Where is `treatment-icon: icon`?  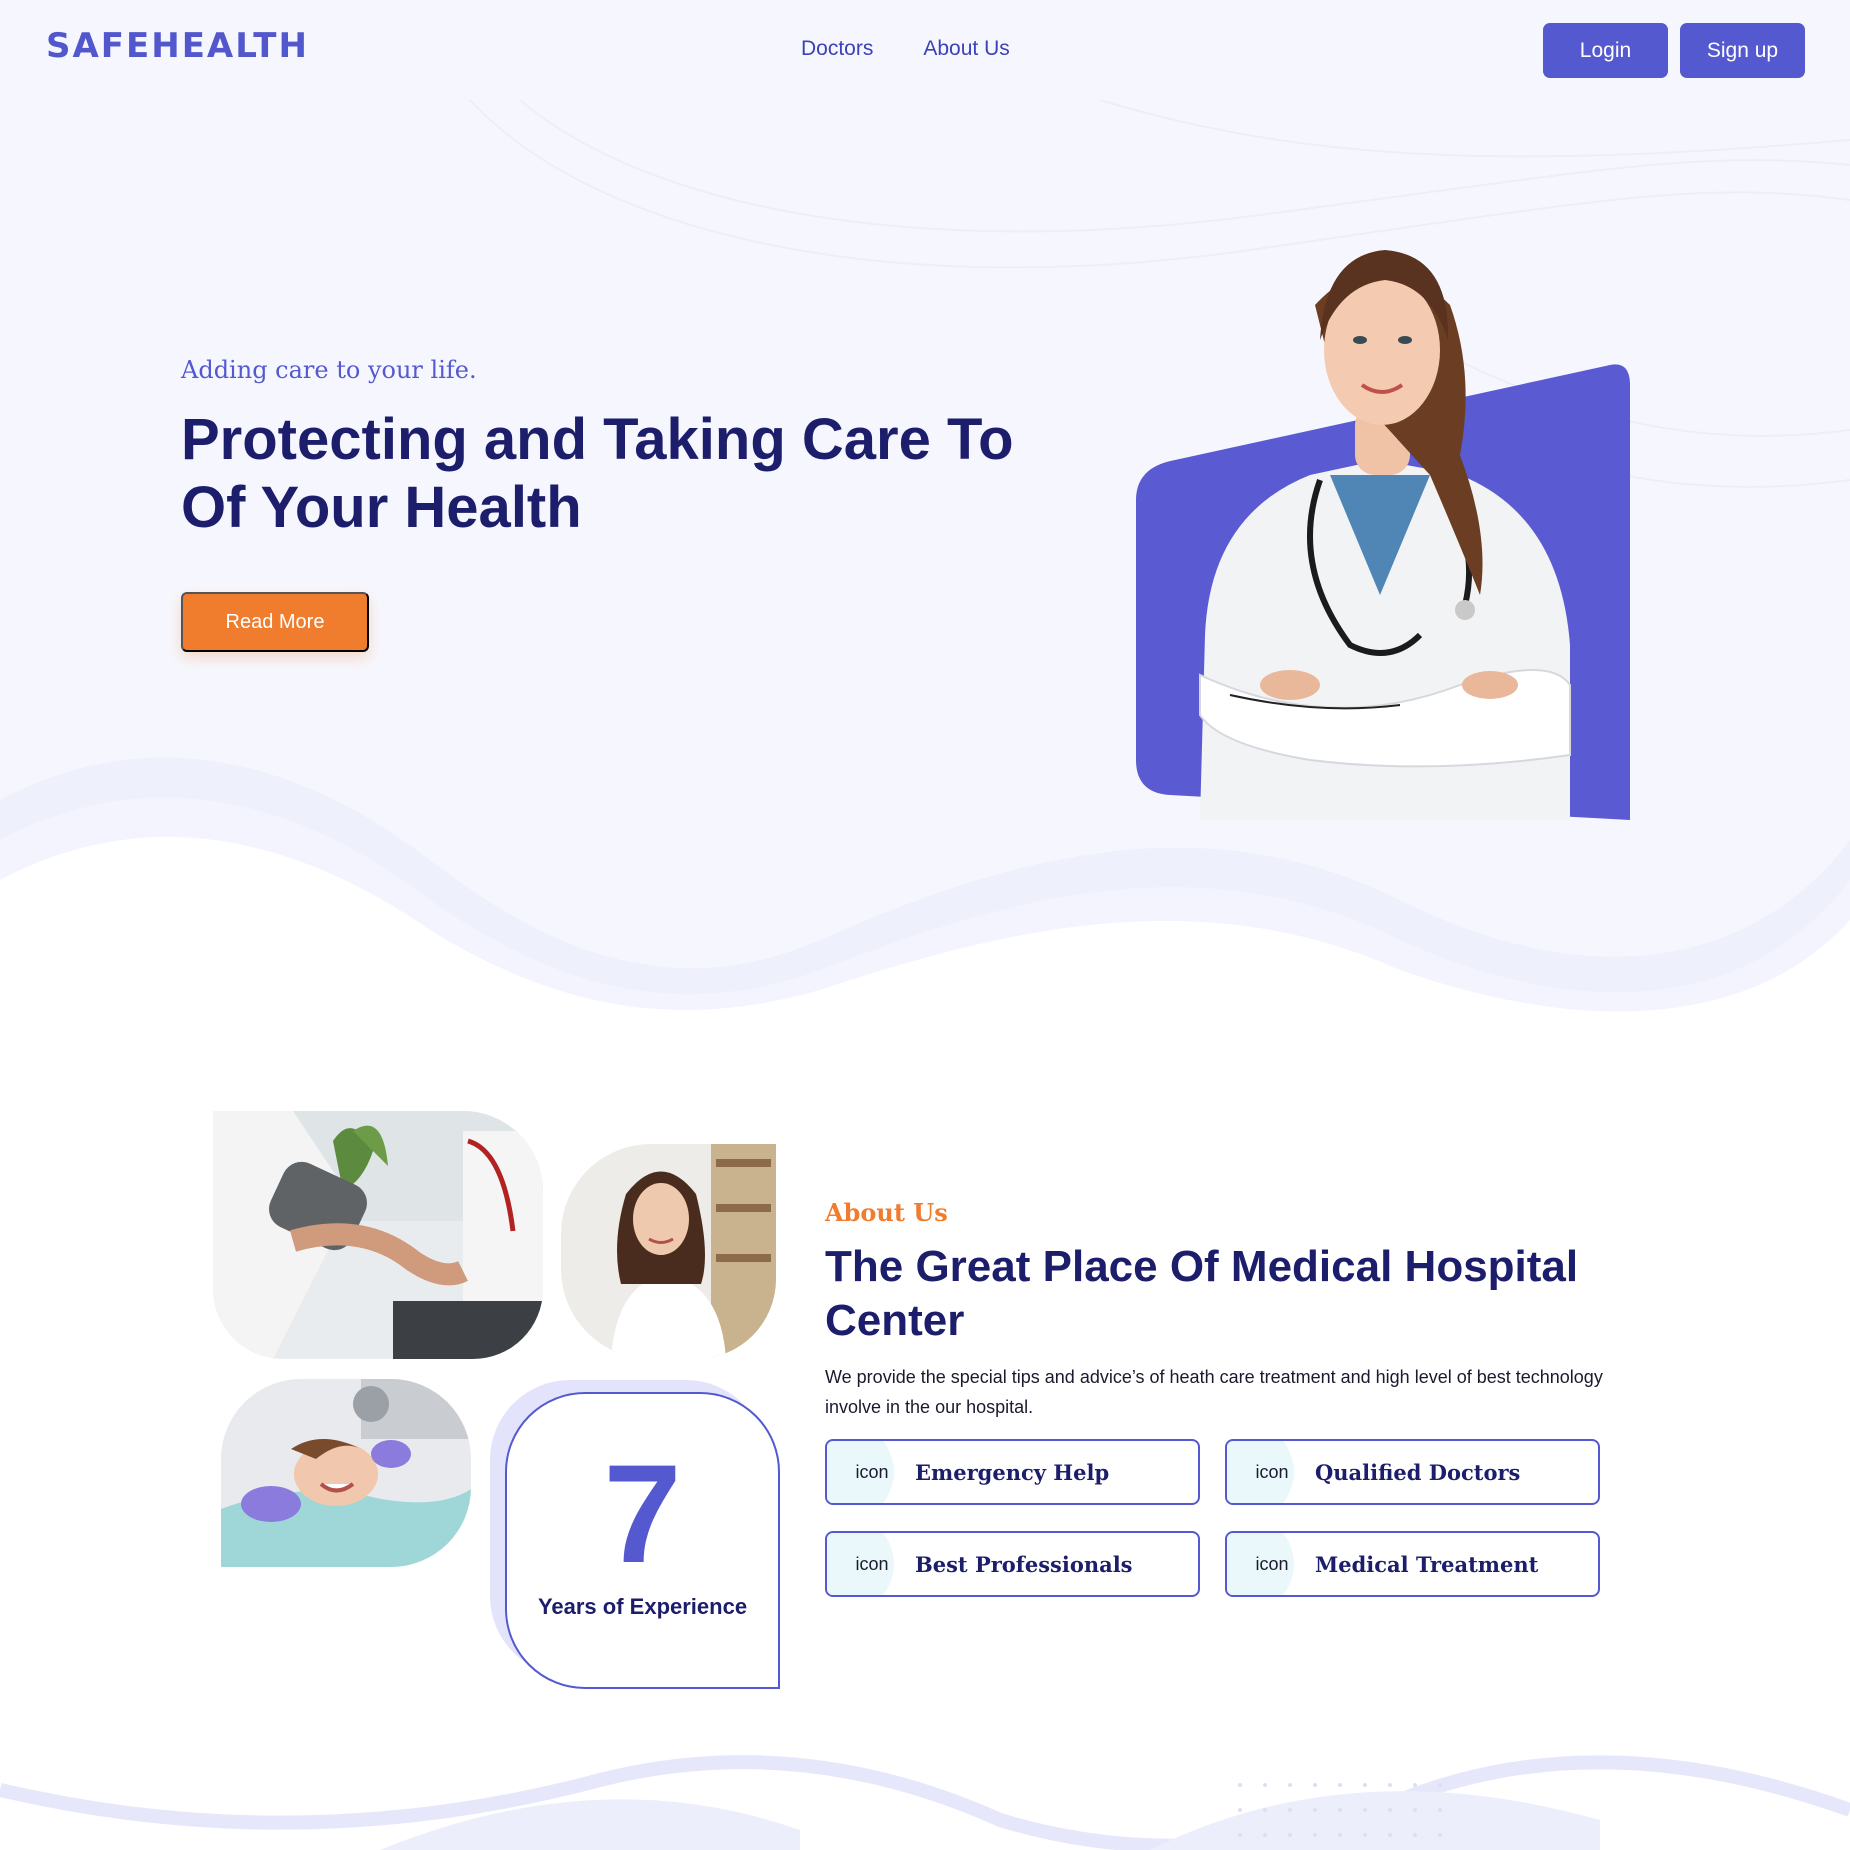 treatment-icon: icon is located at coordinates (1272, 1564).